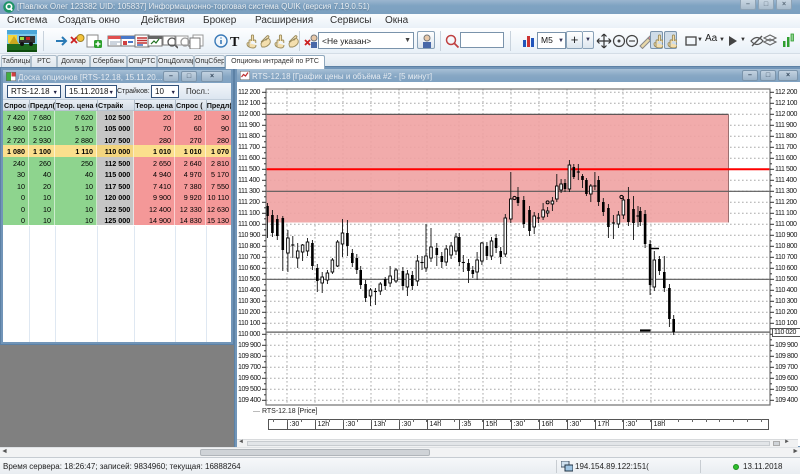 The image size is (800, 474). Describe the element at coordinates (235, 42) in the screenshot. I see `svg-text: T` at that location.